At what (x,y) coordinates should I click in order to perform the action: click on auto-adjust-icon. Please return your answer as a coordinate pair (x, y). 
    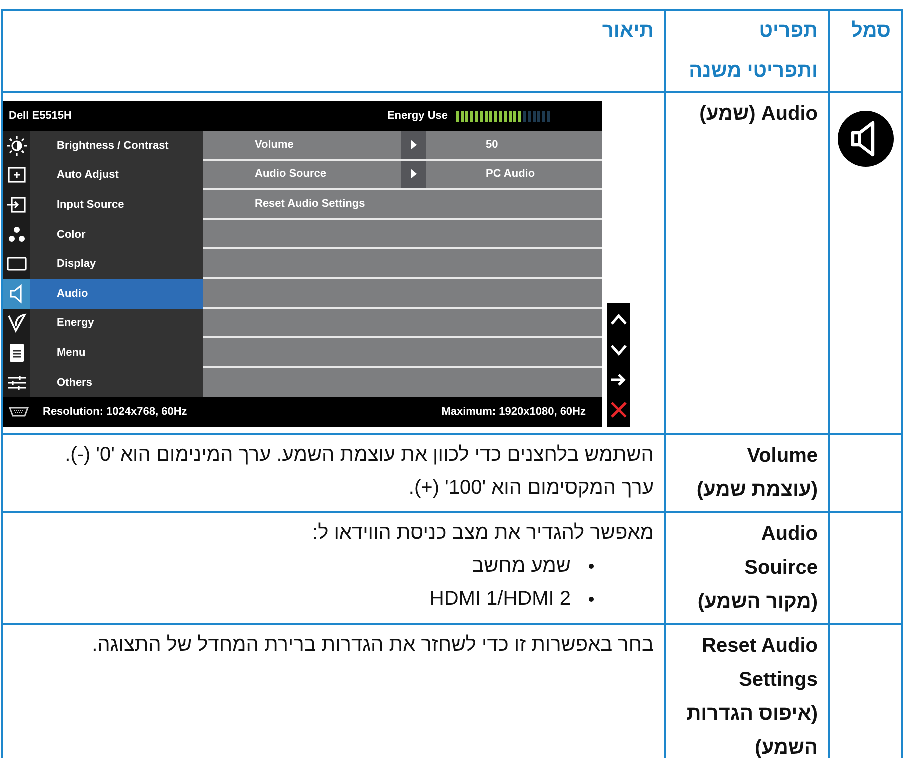
    Looking at the image, I should click on (16, 175).